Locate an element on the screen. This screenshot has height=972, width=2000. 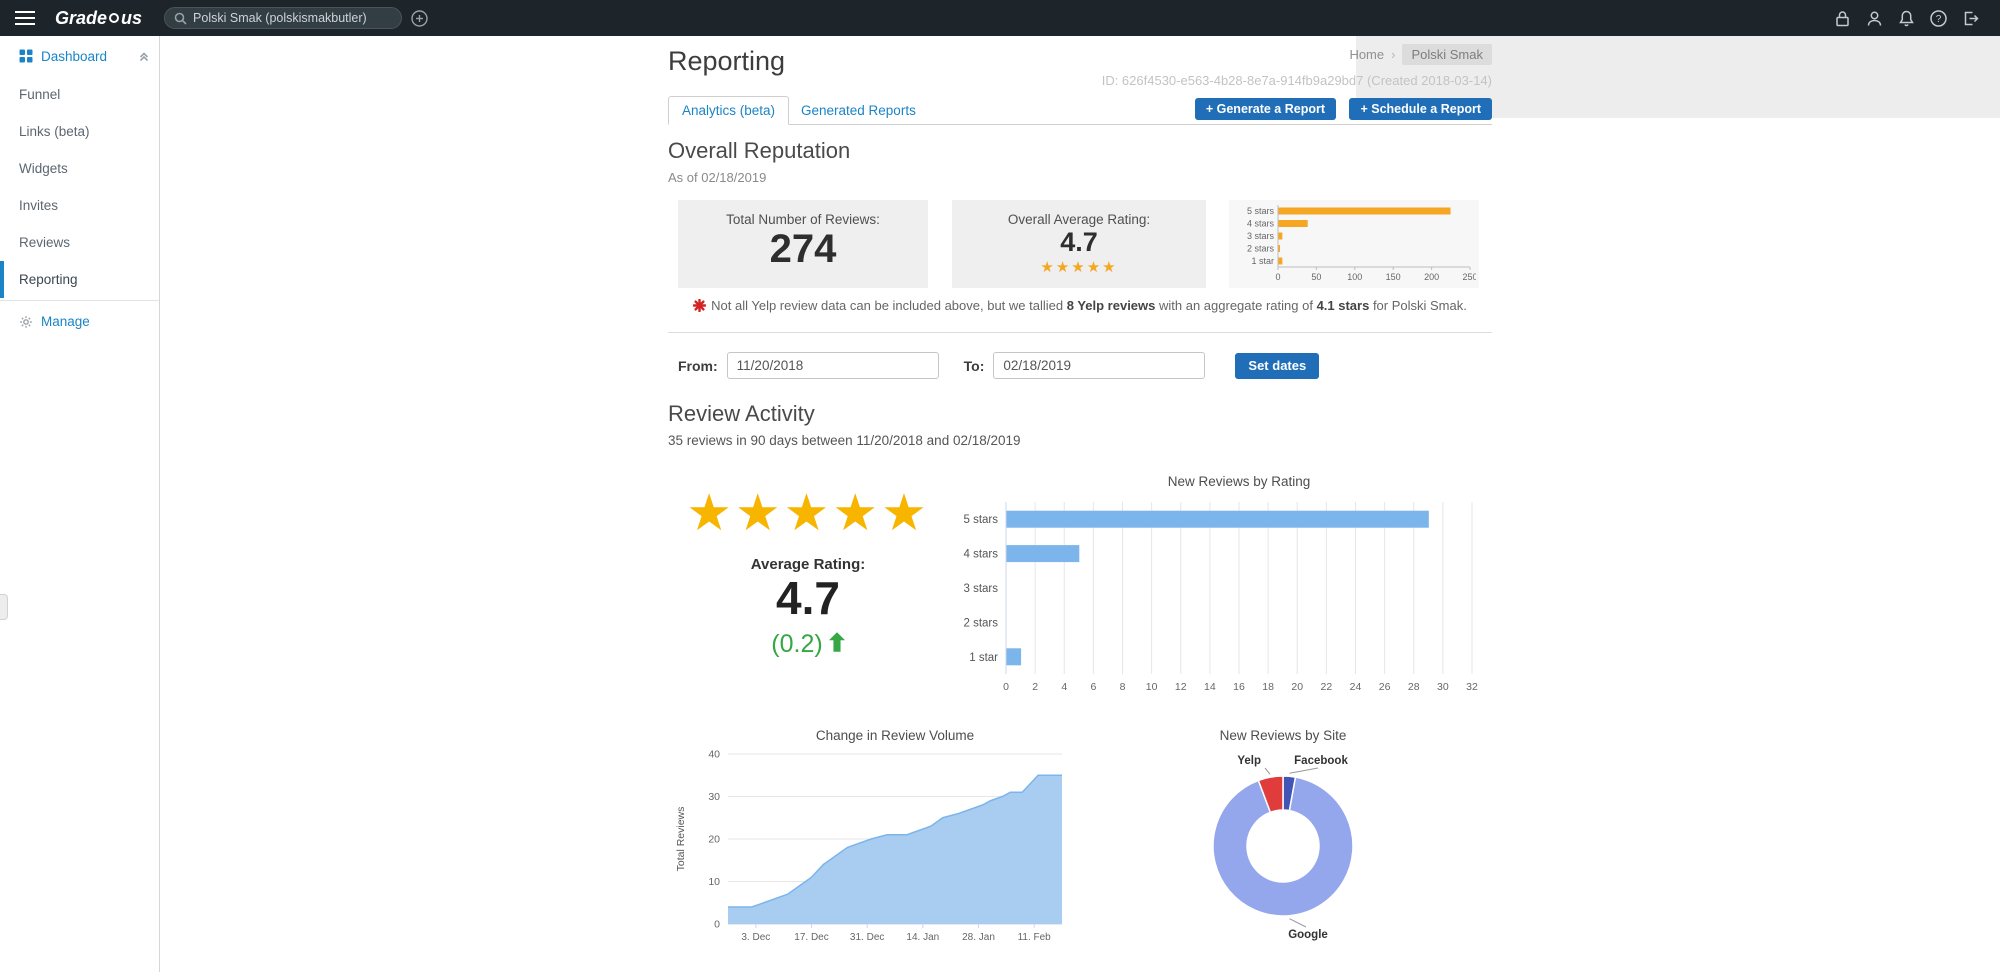
overall-average-rating-value: 4.7 is located at coordinates (1079, 242).